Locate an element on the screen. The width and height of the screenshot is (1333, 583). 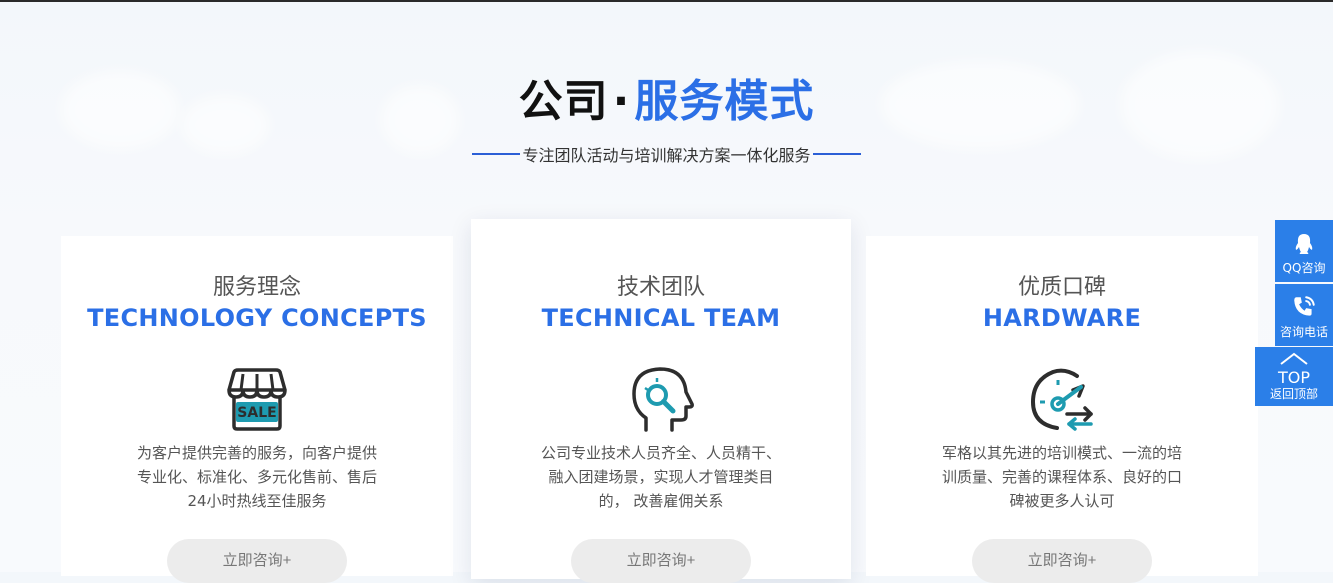
phone-consult-label: 咨询电话 is located at coordinates (1303, 332).